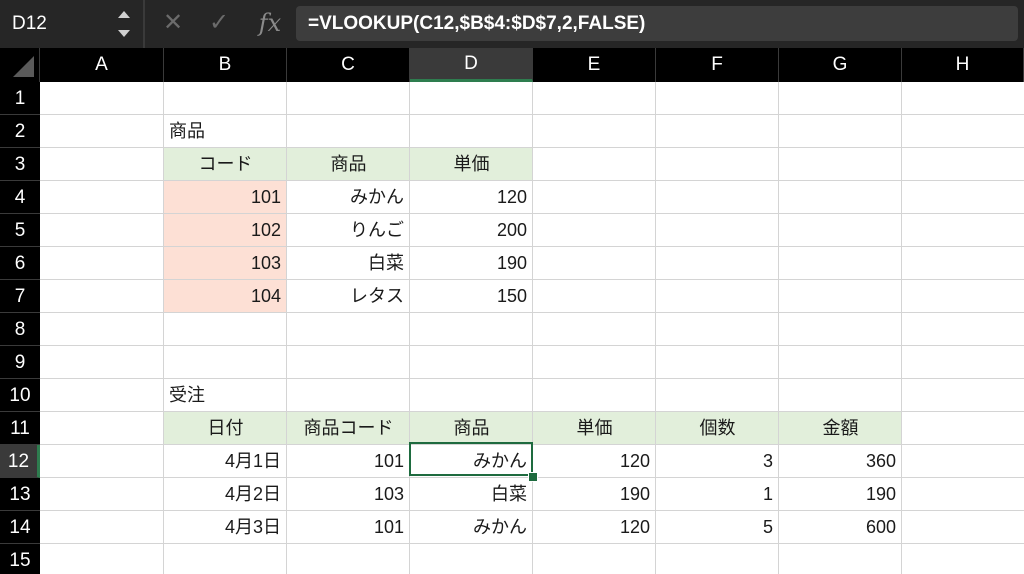 The width and height of the screenshot is (1024, 574). What do you see at coordinates (471, 459) in the screenshot?
I see `active-cell-border` at bounding box center [471, 459].